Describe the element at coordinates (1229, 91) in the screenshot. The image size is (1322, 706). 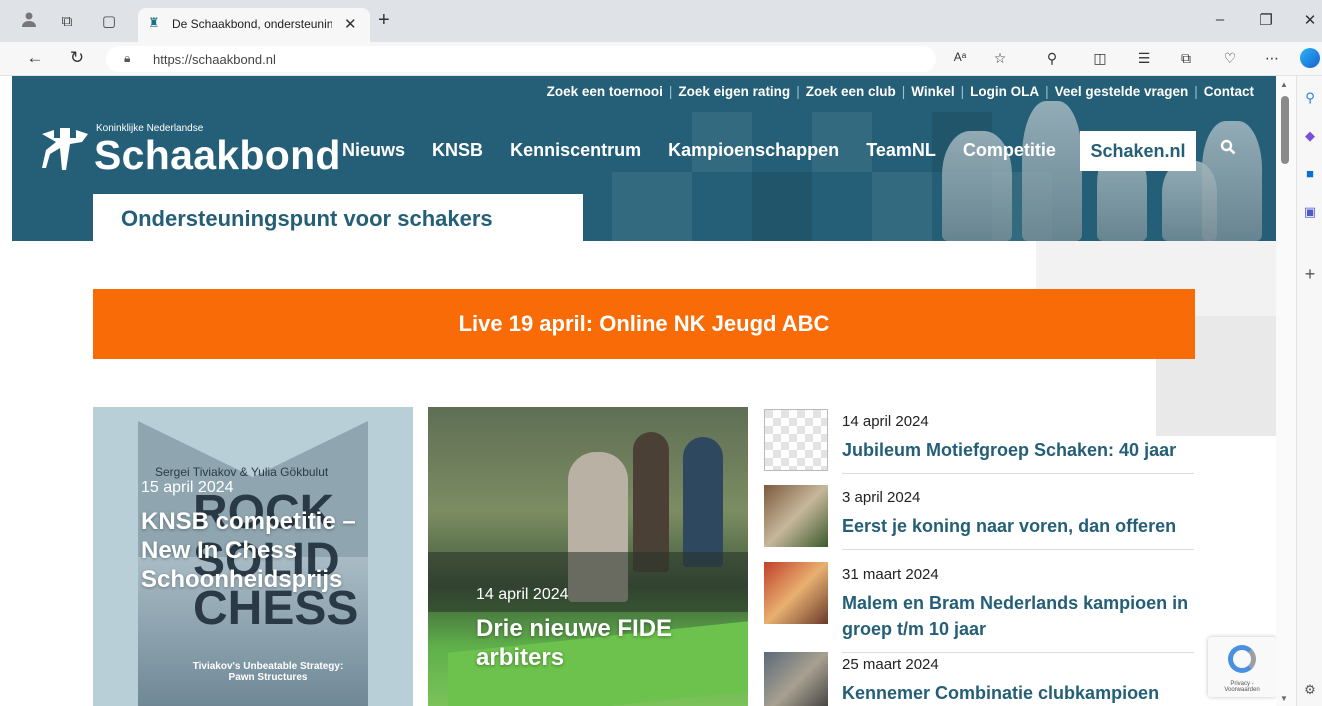
I see `link-contact: Contact` at that location.